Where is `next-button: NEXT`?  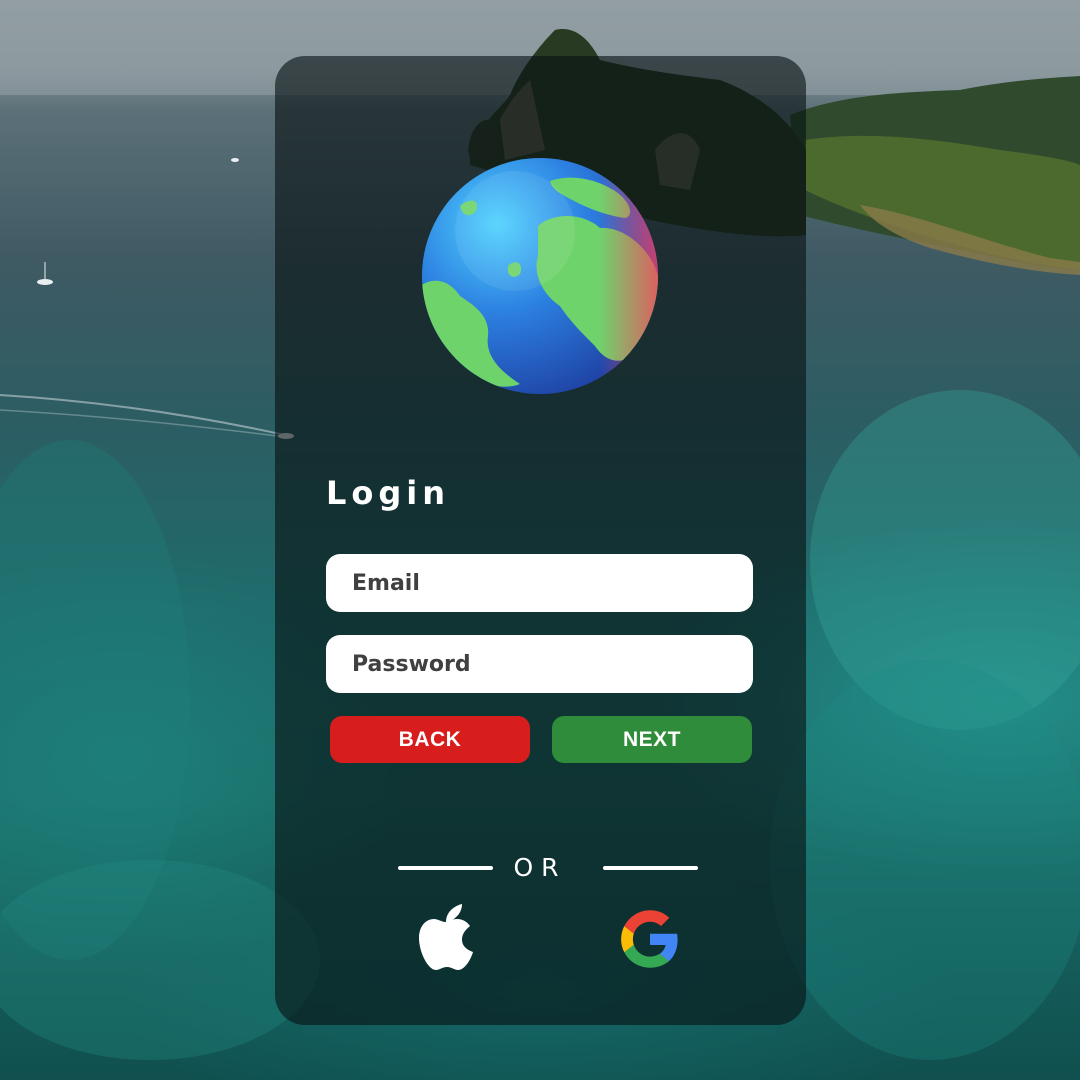
next-button: NEXT is located at coordinates (652, 739).